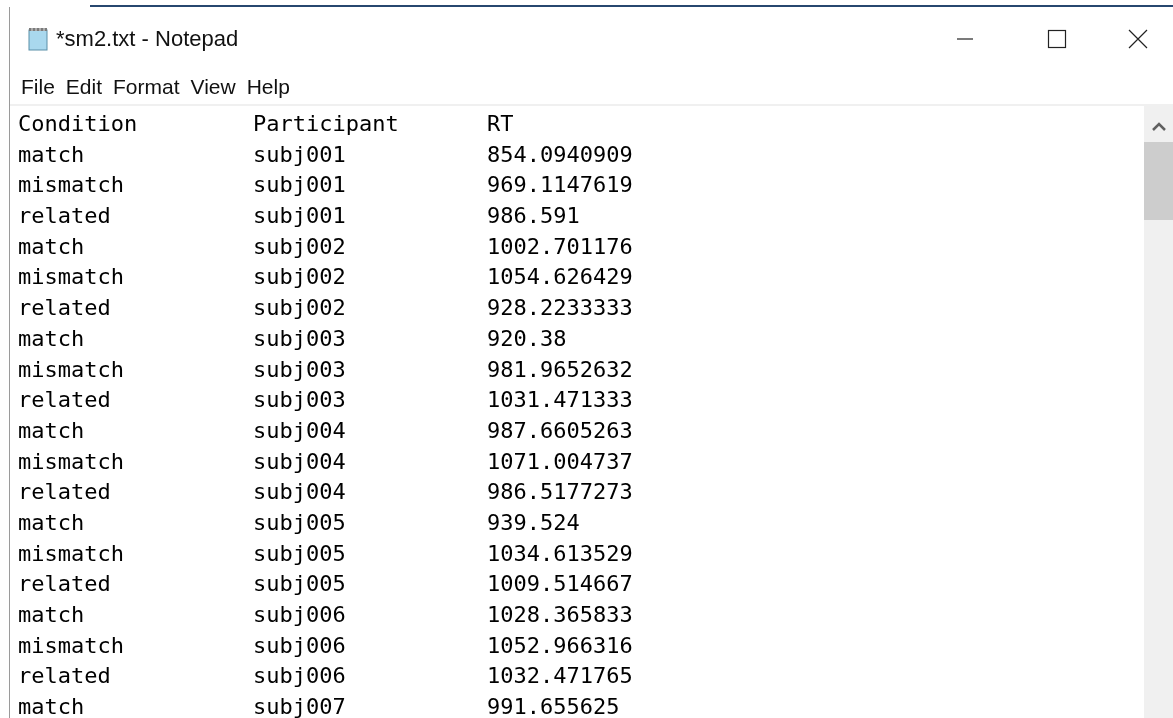 The width and height of the screenshot is (1173, 718). I want to click on menu-item: View, so click(213, 87).